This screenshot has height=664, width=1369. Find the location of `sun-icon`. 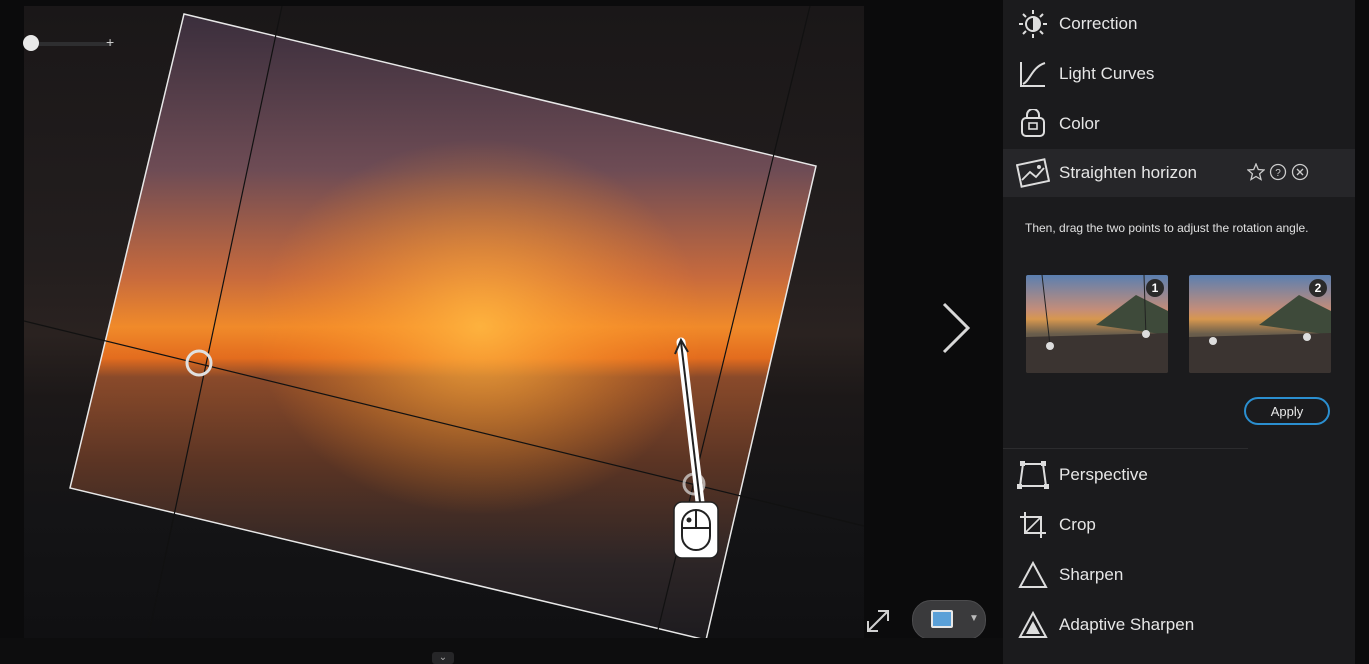

sun-icon is located at coordinates (1033, 24).